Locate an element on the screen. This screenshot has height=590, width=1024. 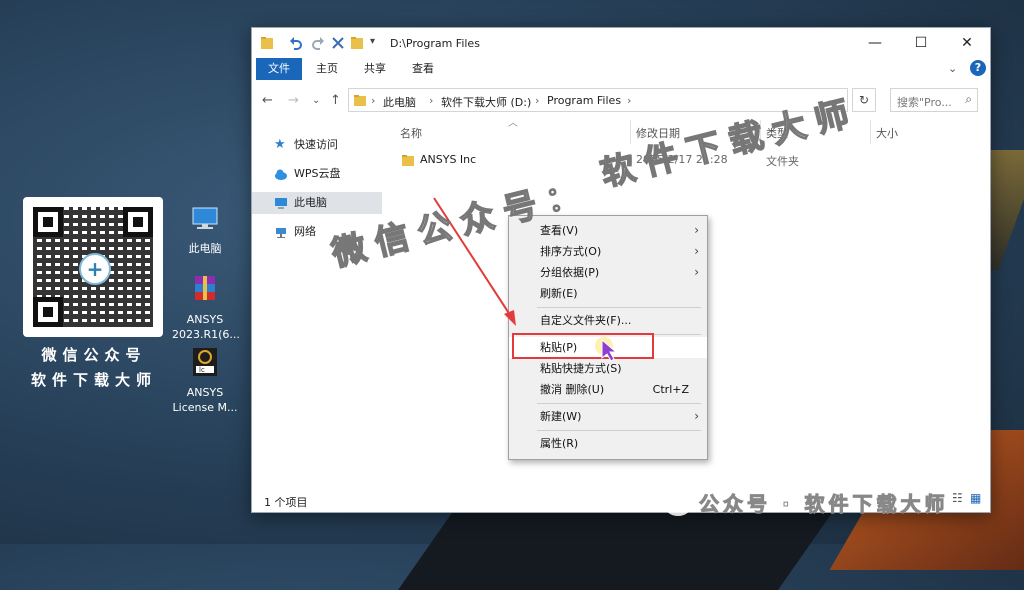
watermark-footer: 公众号 · 软件下载大师 is located at coordinates (807, 502).